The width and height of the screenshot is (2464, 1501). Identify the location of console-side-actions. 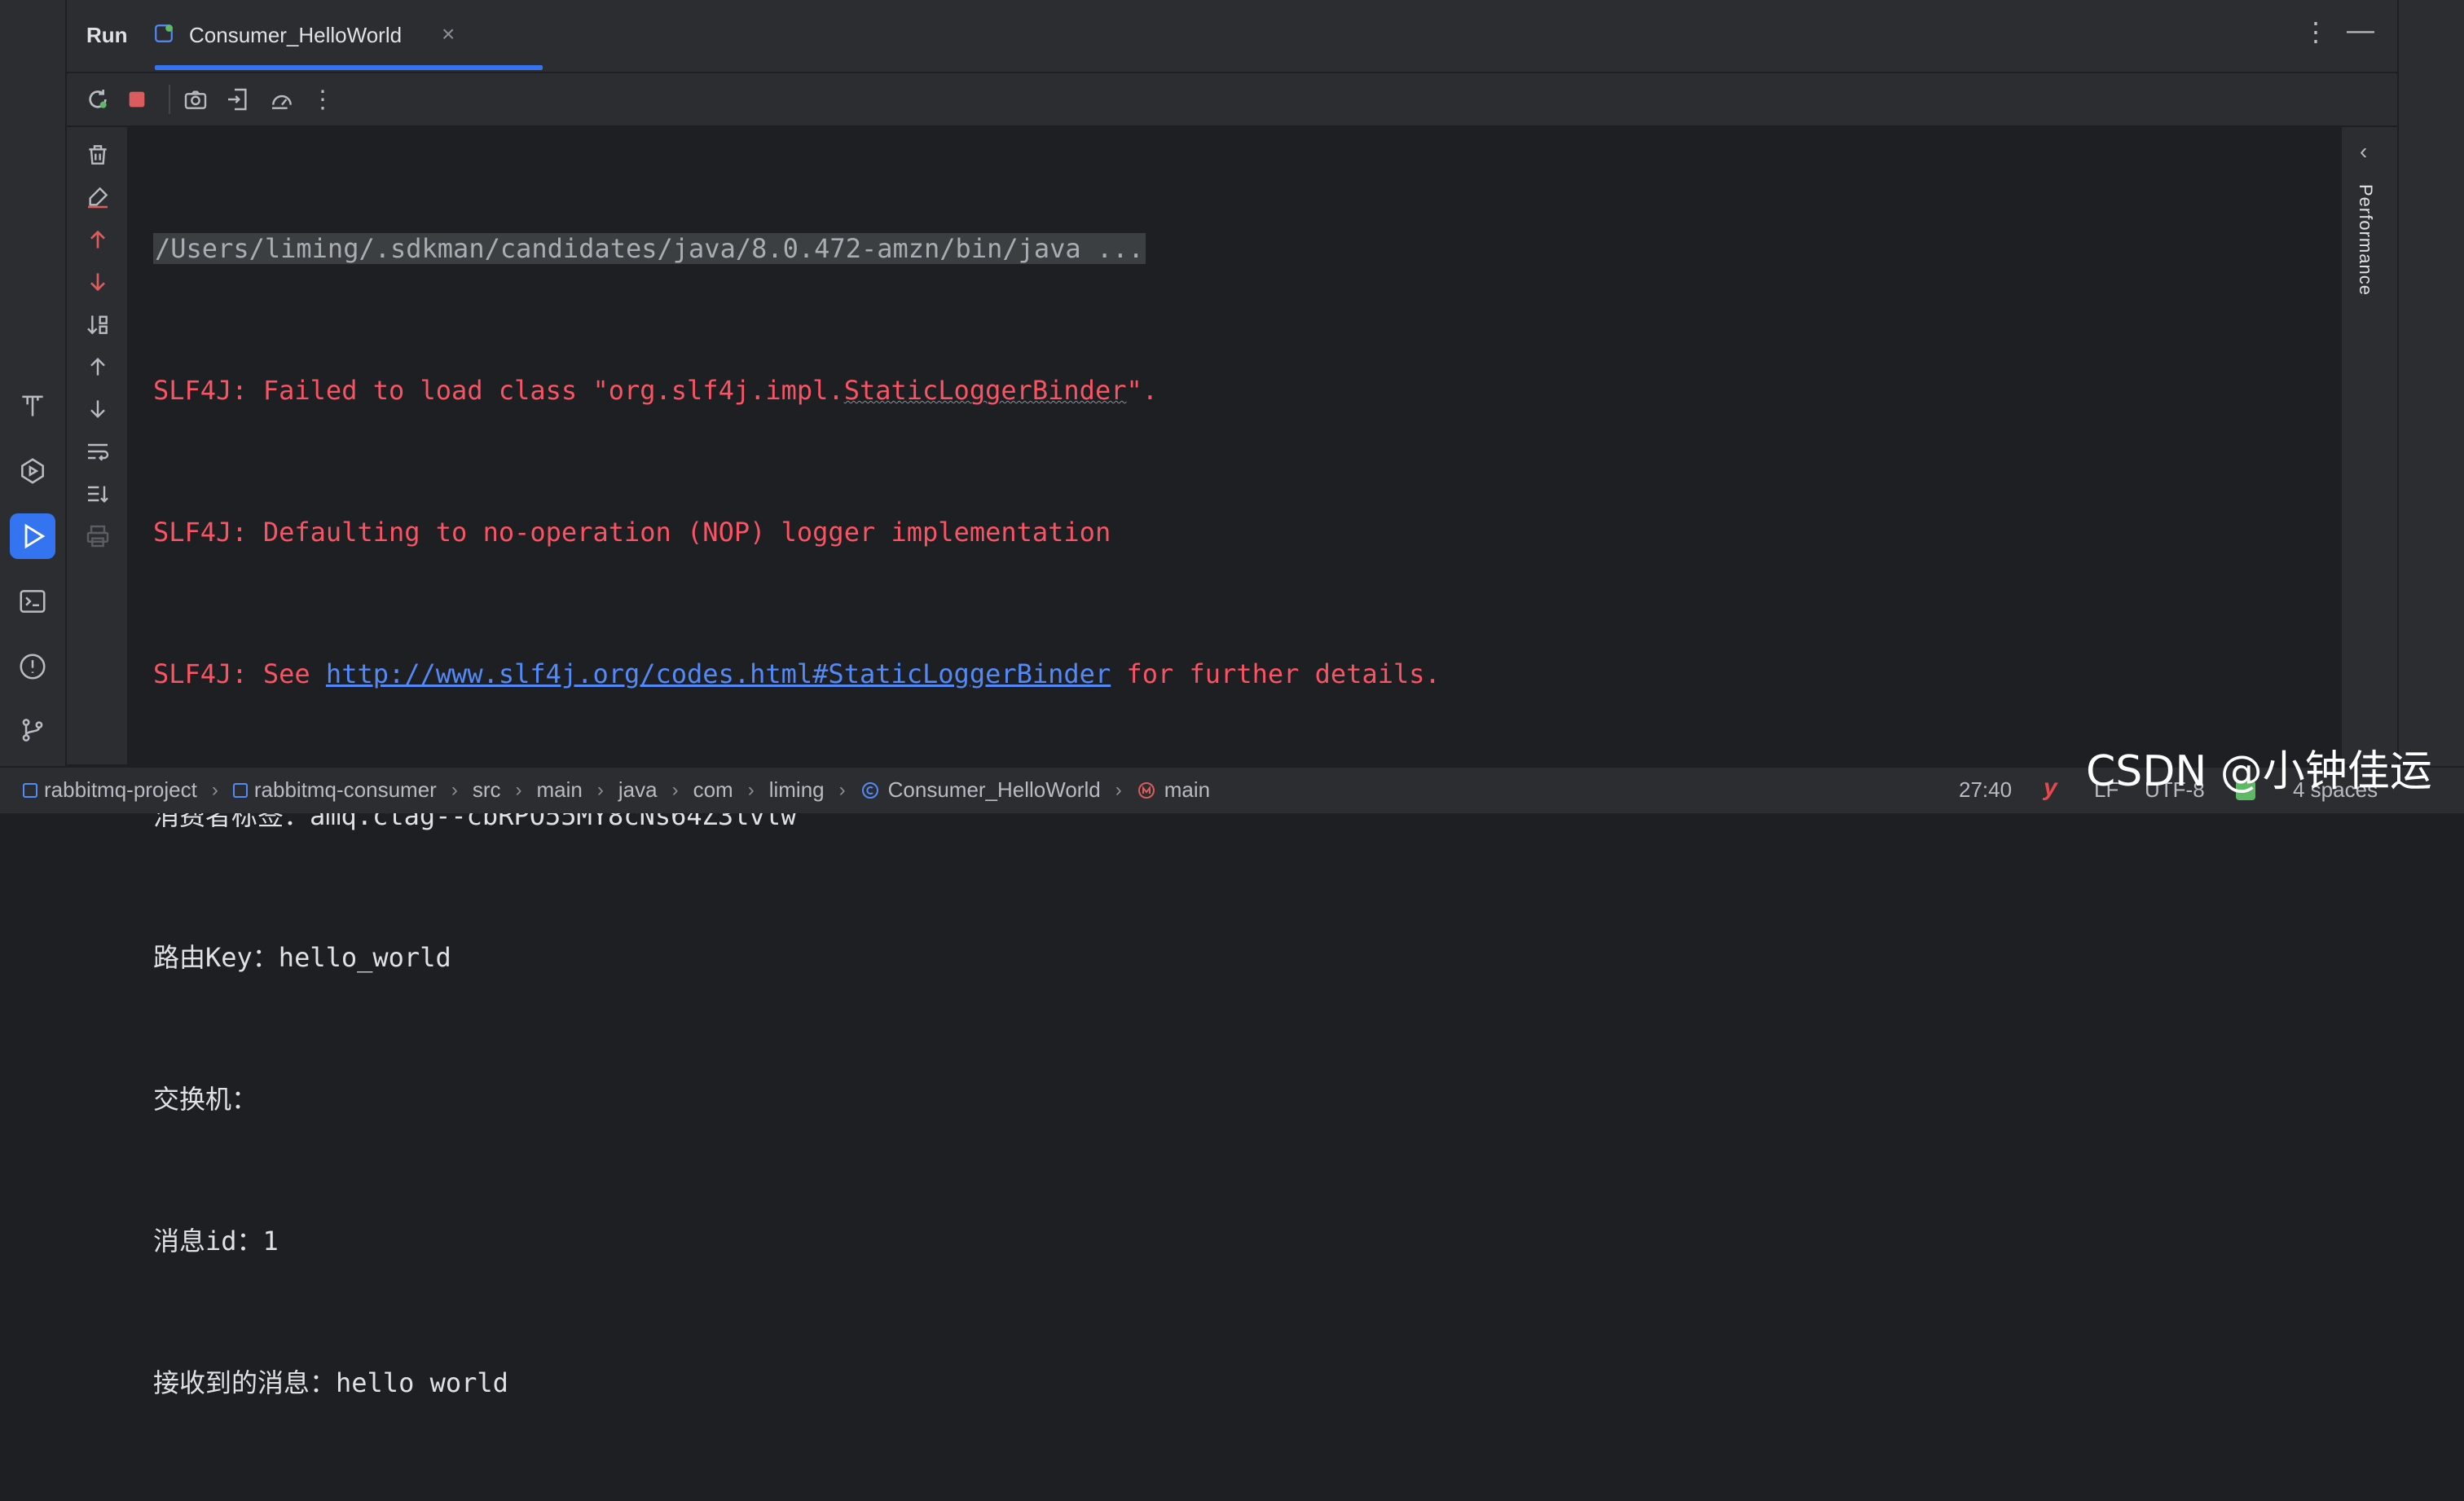
(98, 445).